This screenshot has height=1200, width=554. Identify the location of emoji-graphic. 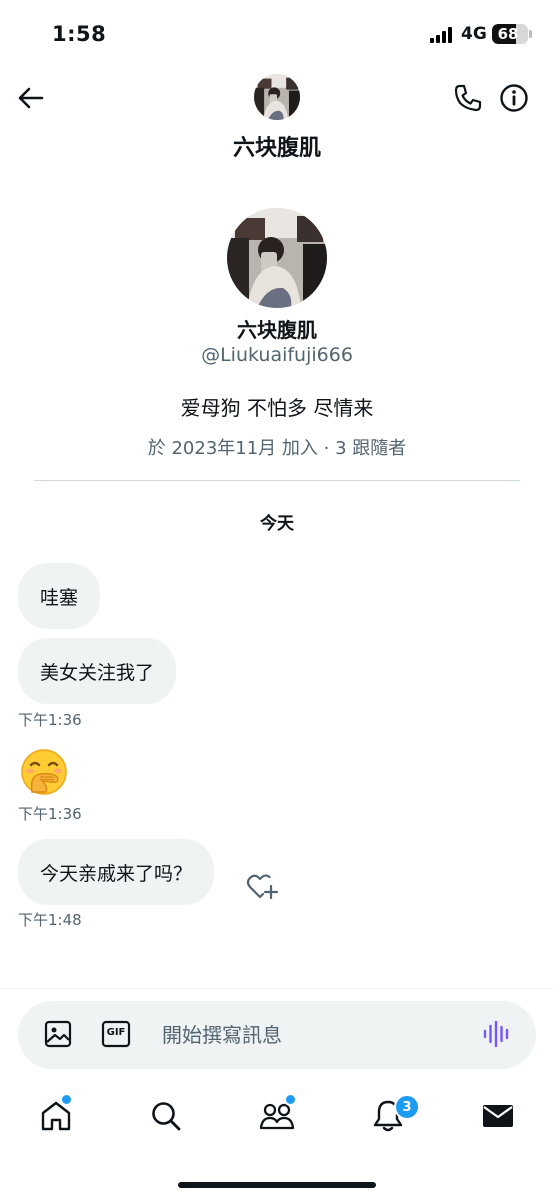
(44, 772).